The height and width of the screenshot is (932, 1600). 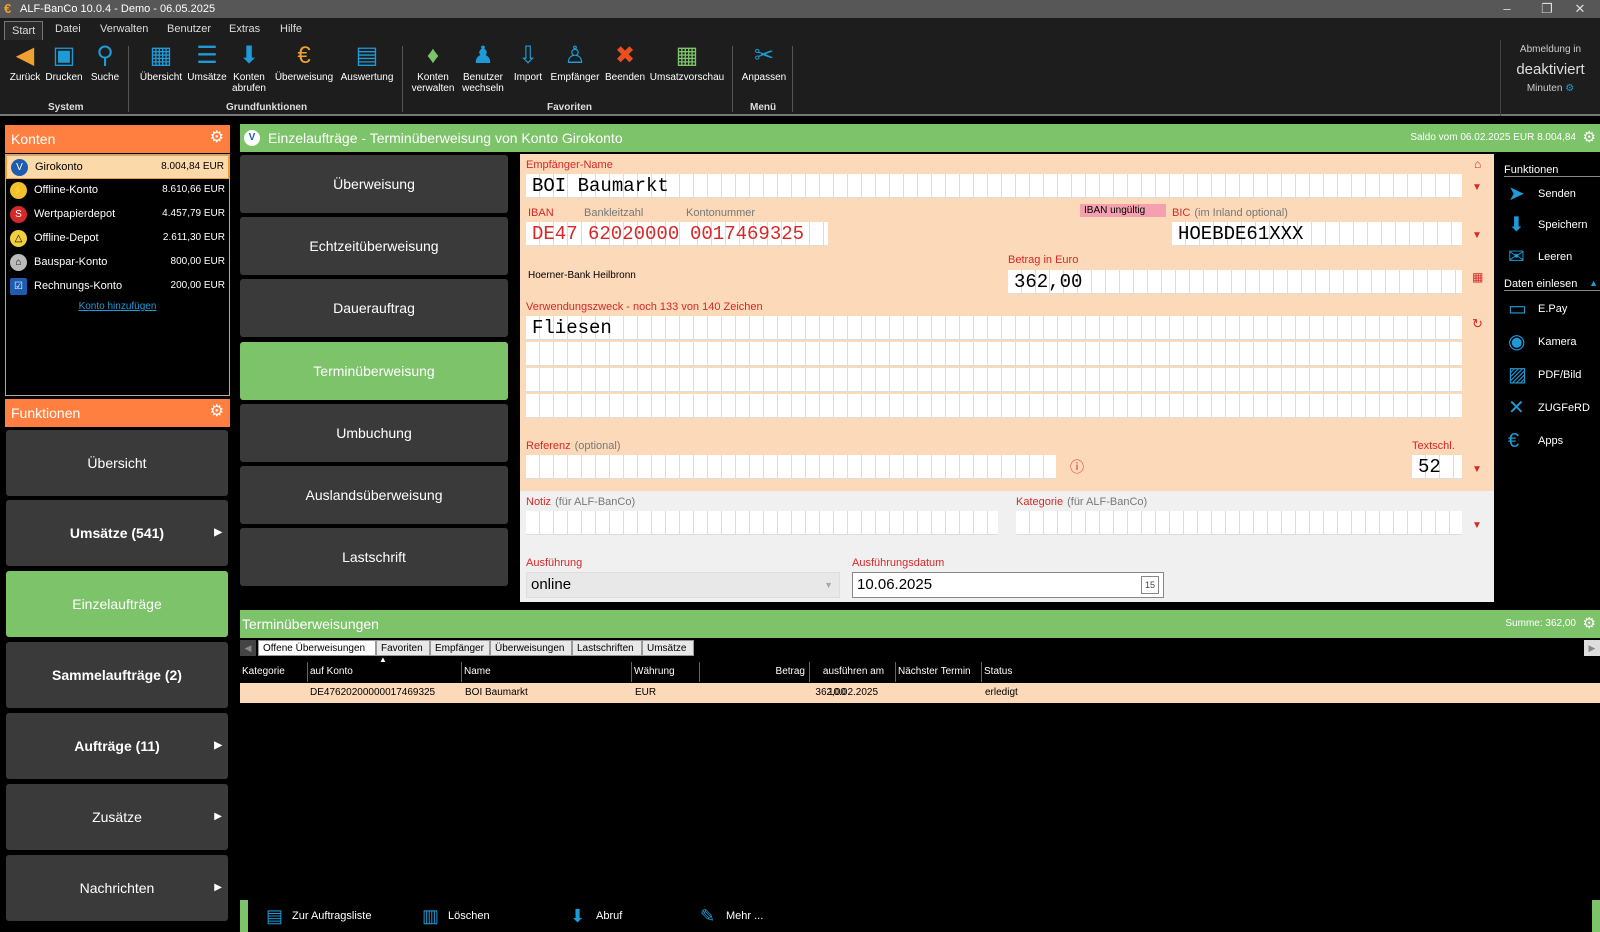 I want to click on type-auslandsueberweisung: Auslandsüberweisung, so click(x=374, y=495).